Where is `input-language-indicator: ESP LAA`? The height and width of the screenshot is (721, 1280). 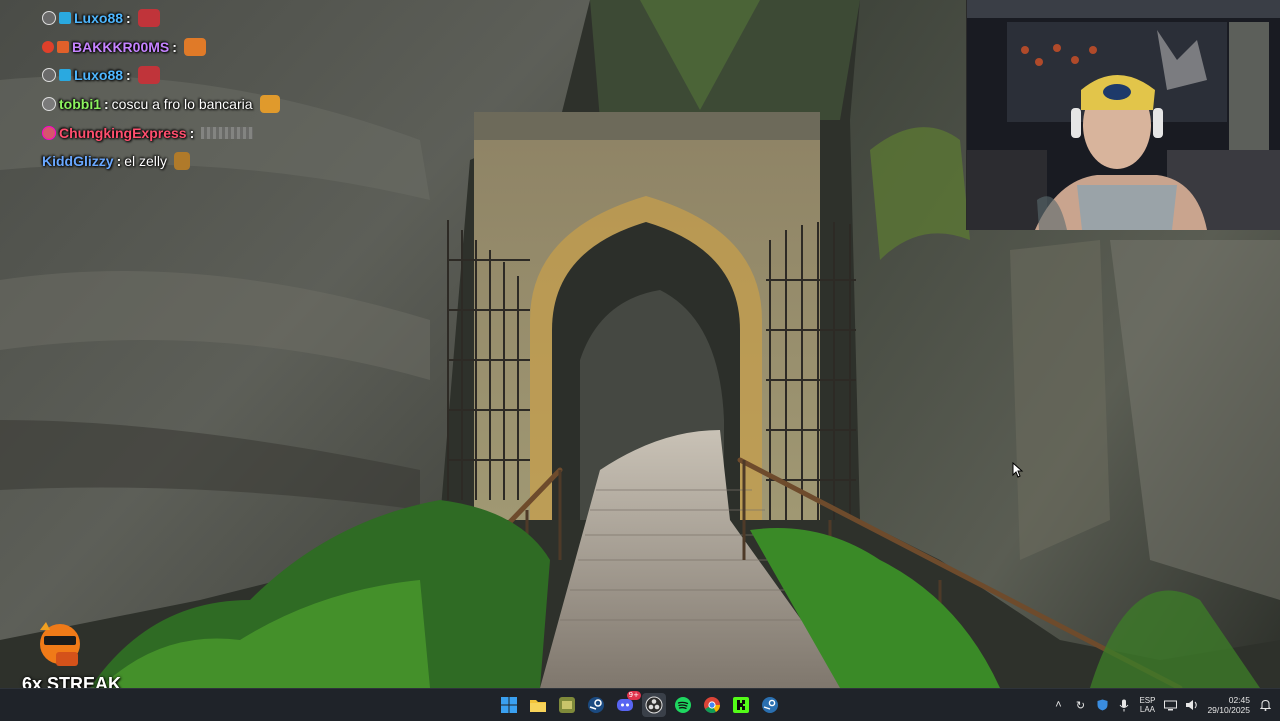
input-language-indicator: ESP LAA is located at coordinates (1147, 705).